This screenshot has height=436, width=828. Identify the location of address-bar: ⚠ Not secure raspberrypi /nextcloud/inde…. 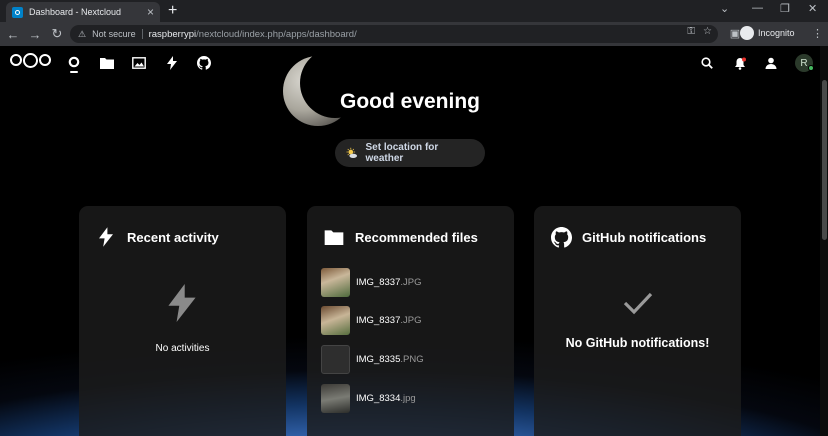
(394, 34).